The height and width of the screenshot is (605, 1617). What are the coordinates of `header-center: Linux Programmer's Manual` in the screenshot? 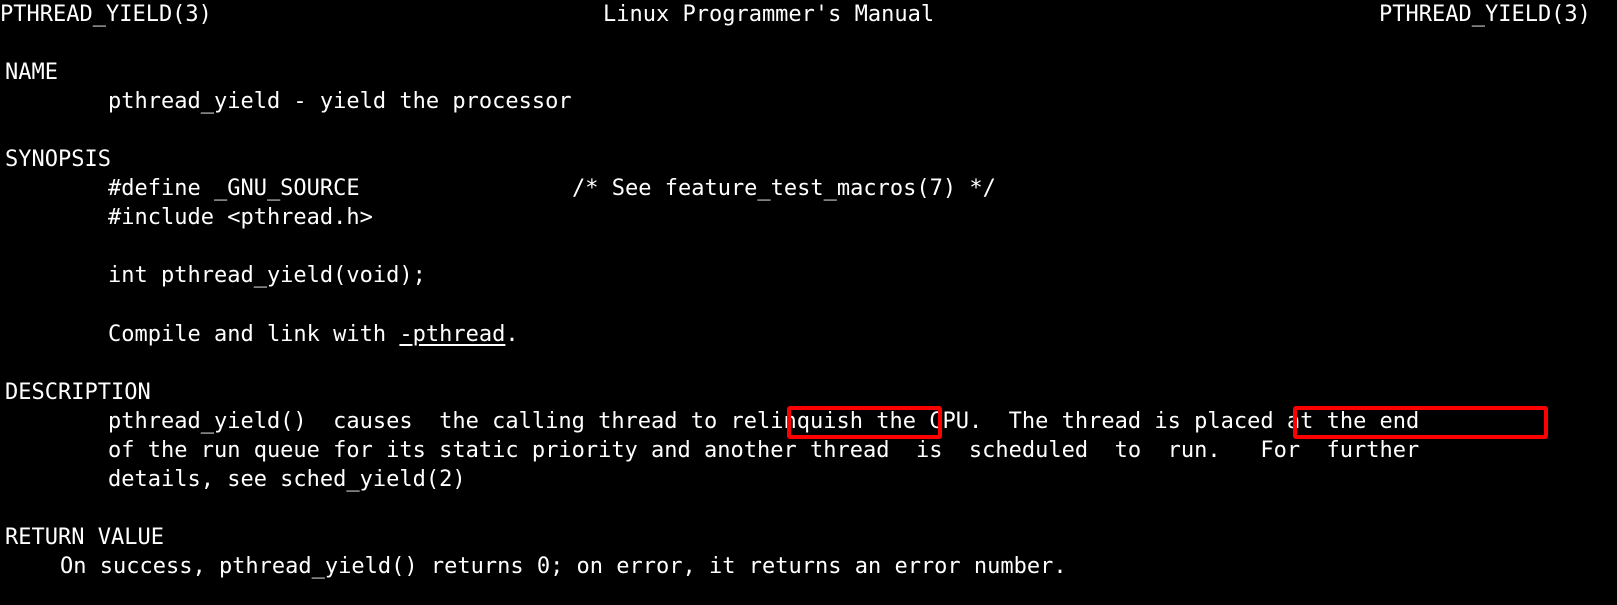 It's located at (769, 14).